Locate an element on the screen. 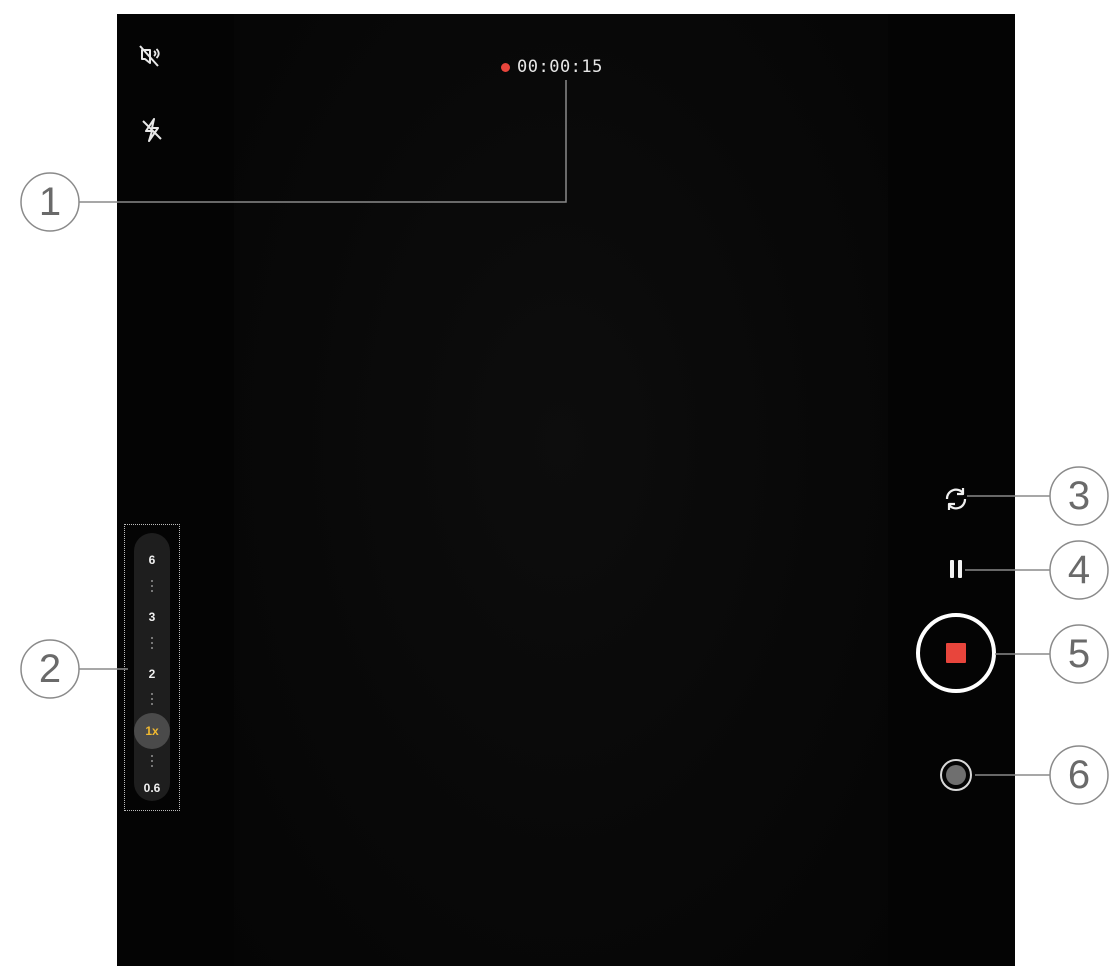  zoom-level-0-6: 0.6 is located at coordinates (152, 788).